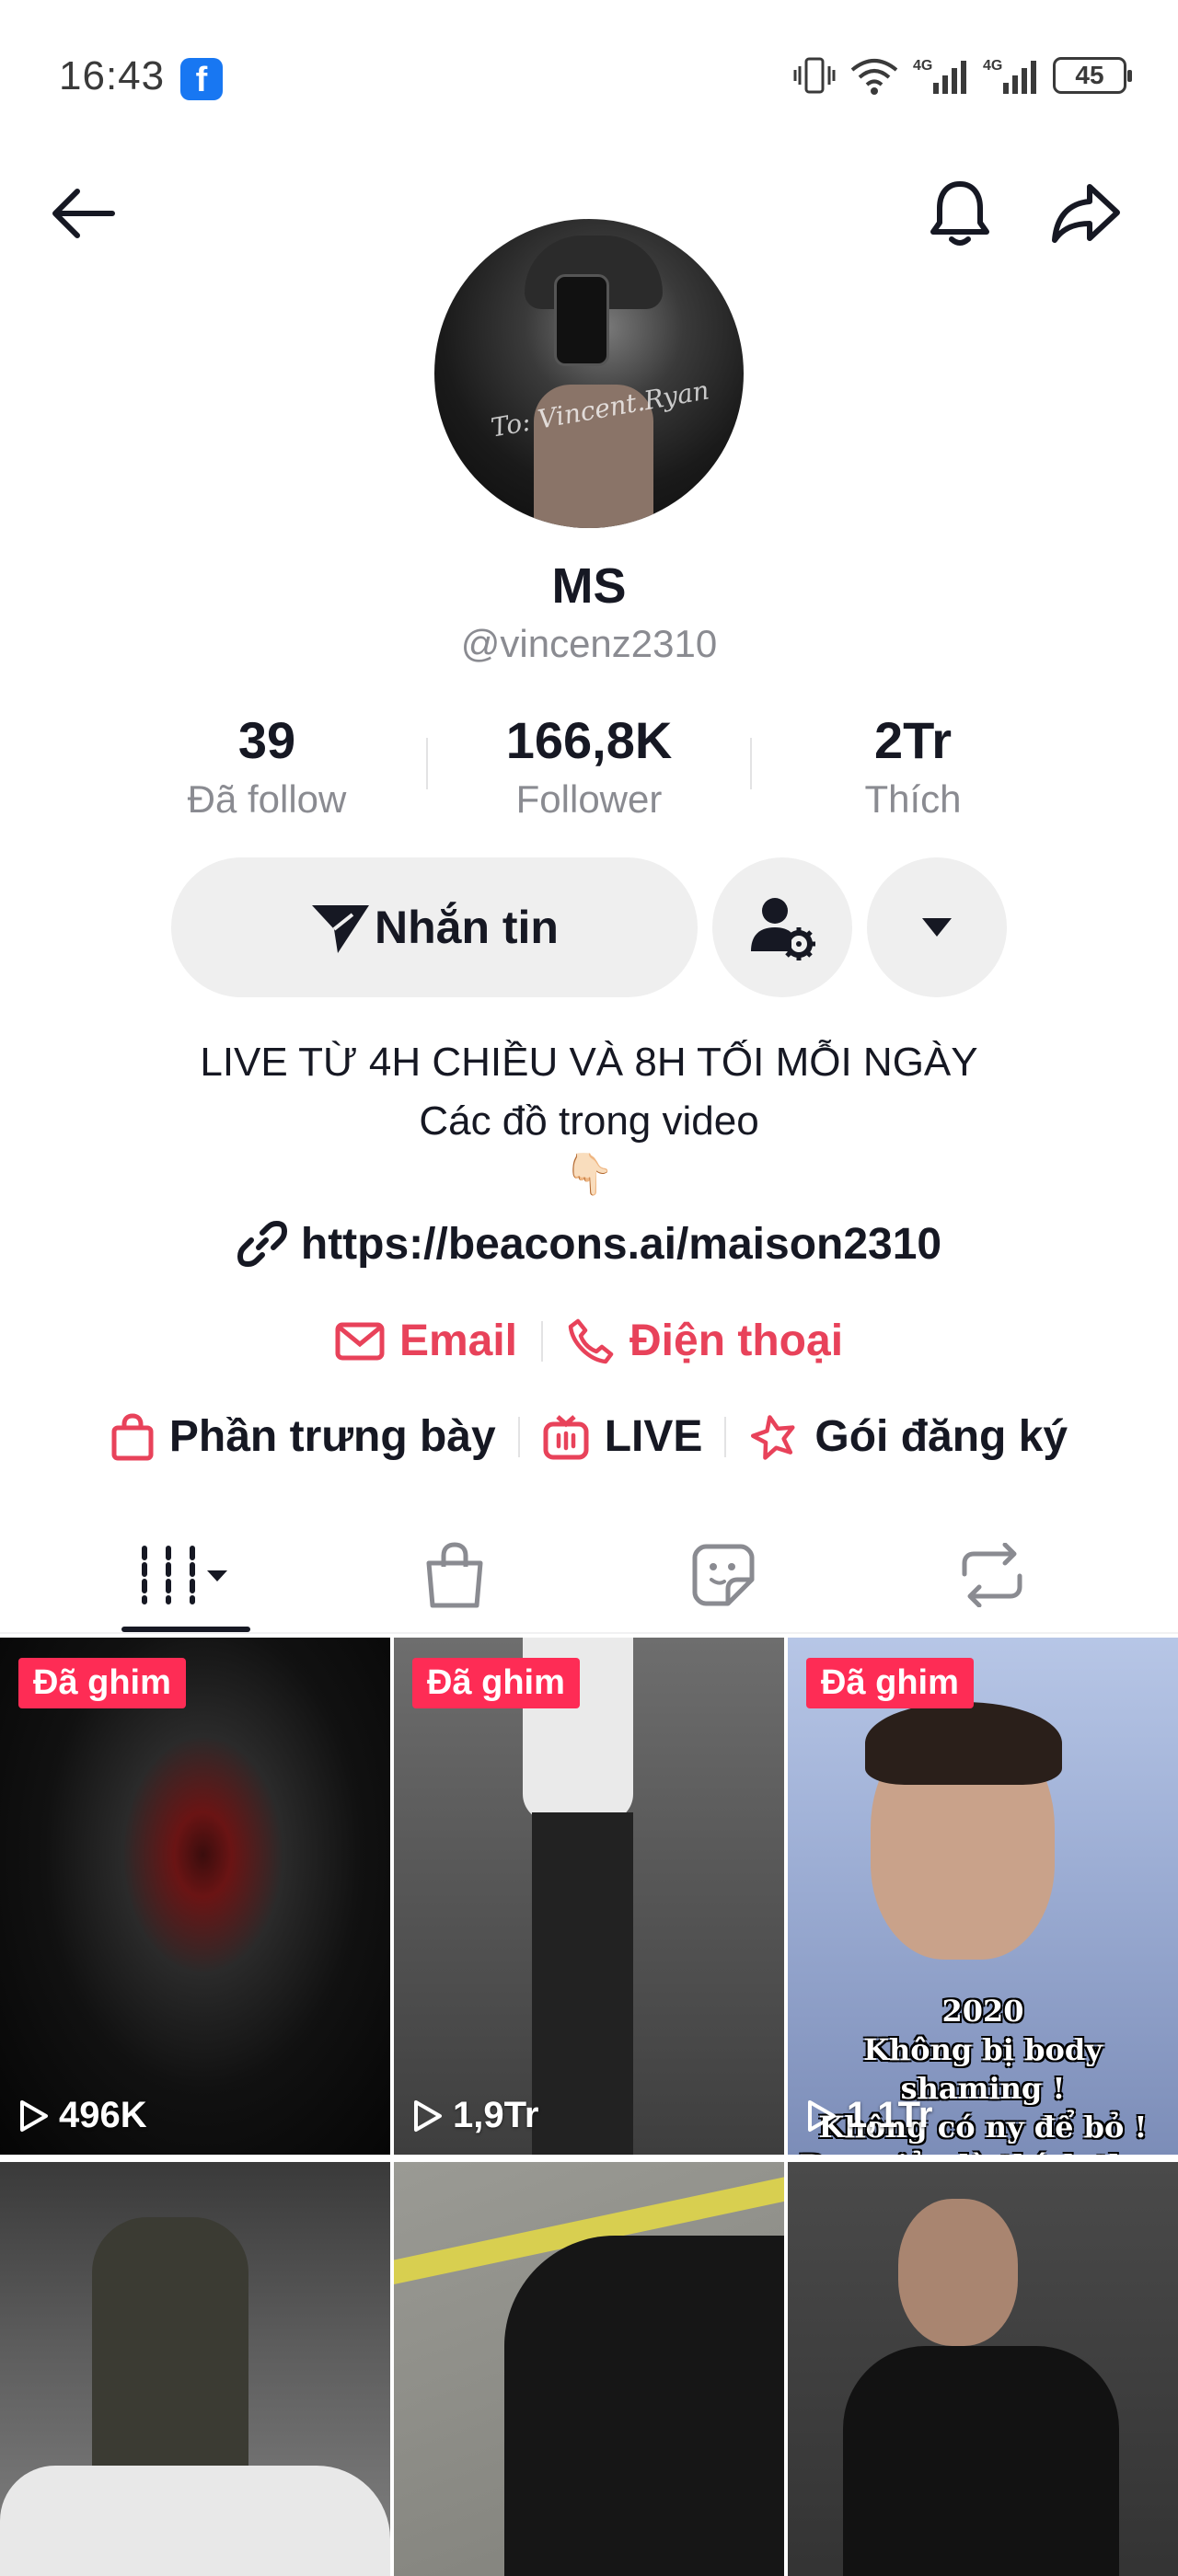  I want to click on phone-label: Điện thoại, so click(736, 1341).